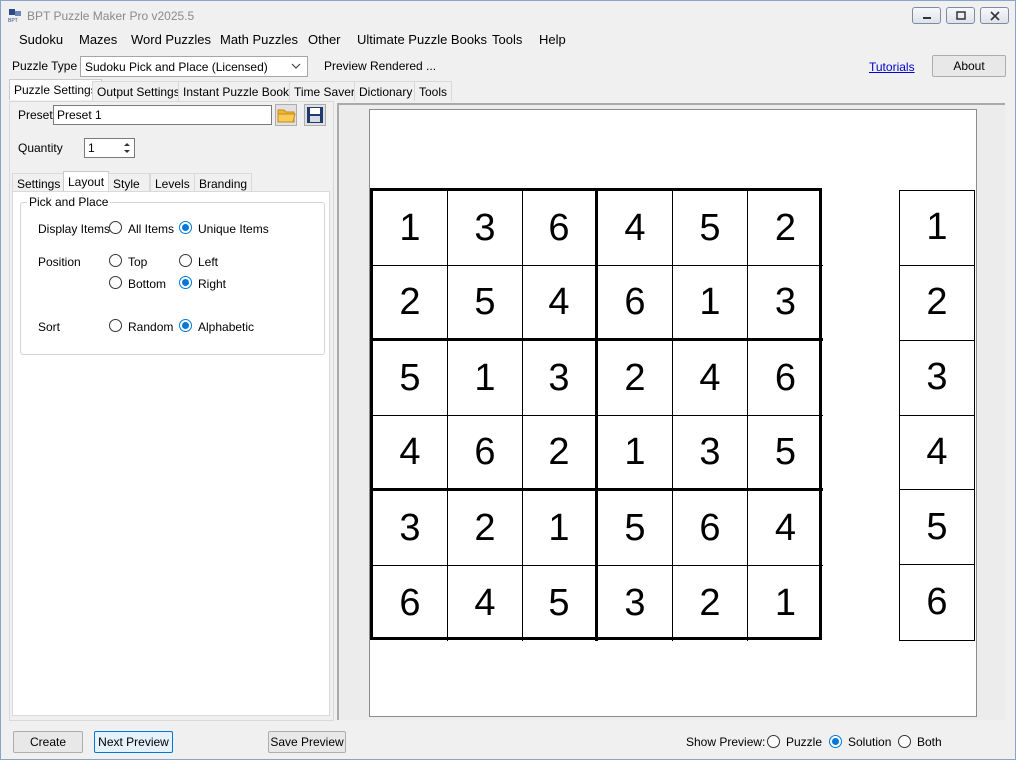 This screenshot has height=760, width=1016. I want to click on folder-icon, so click(286, 116).